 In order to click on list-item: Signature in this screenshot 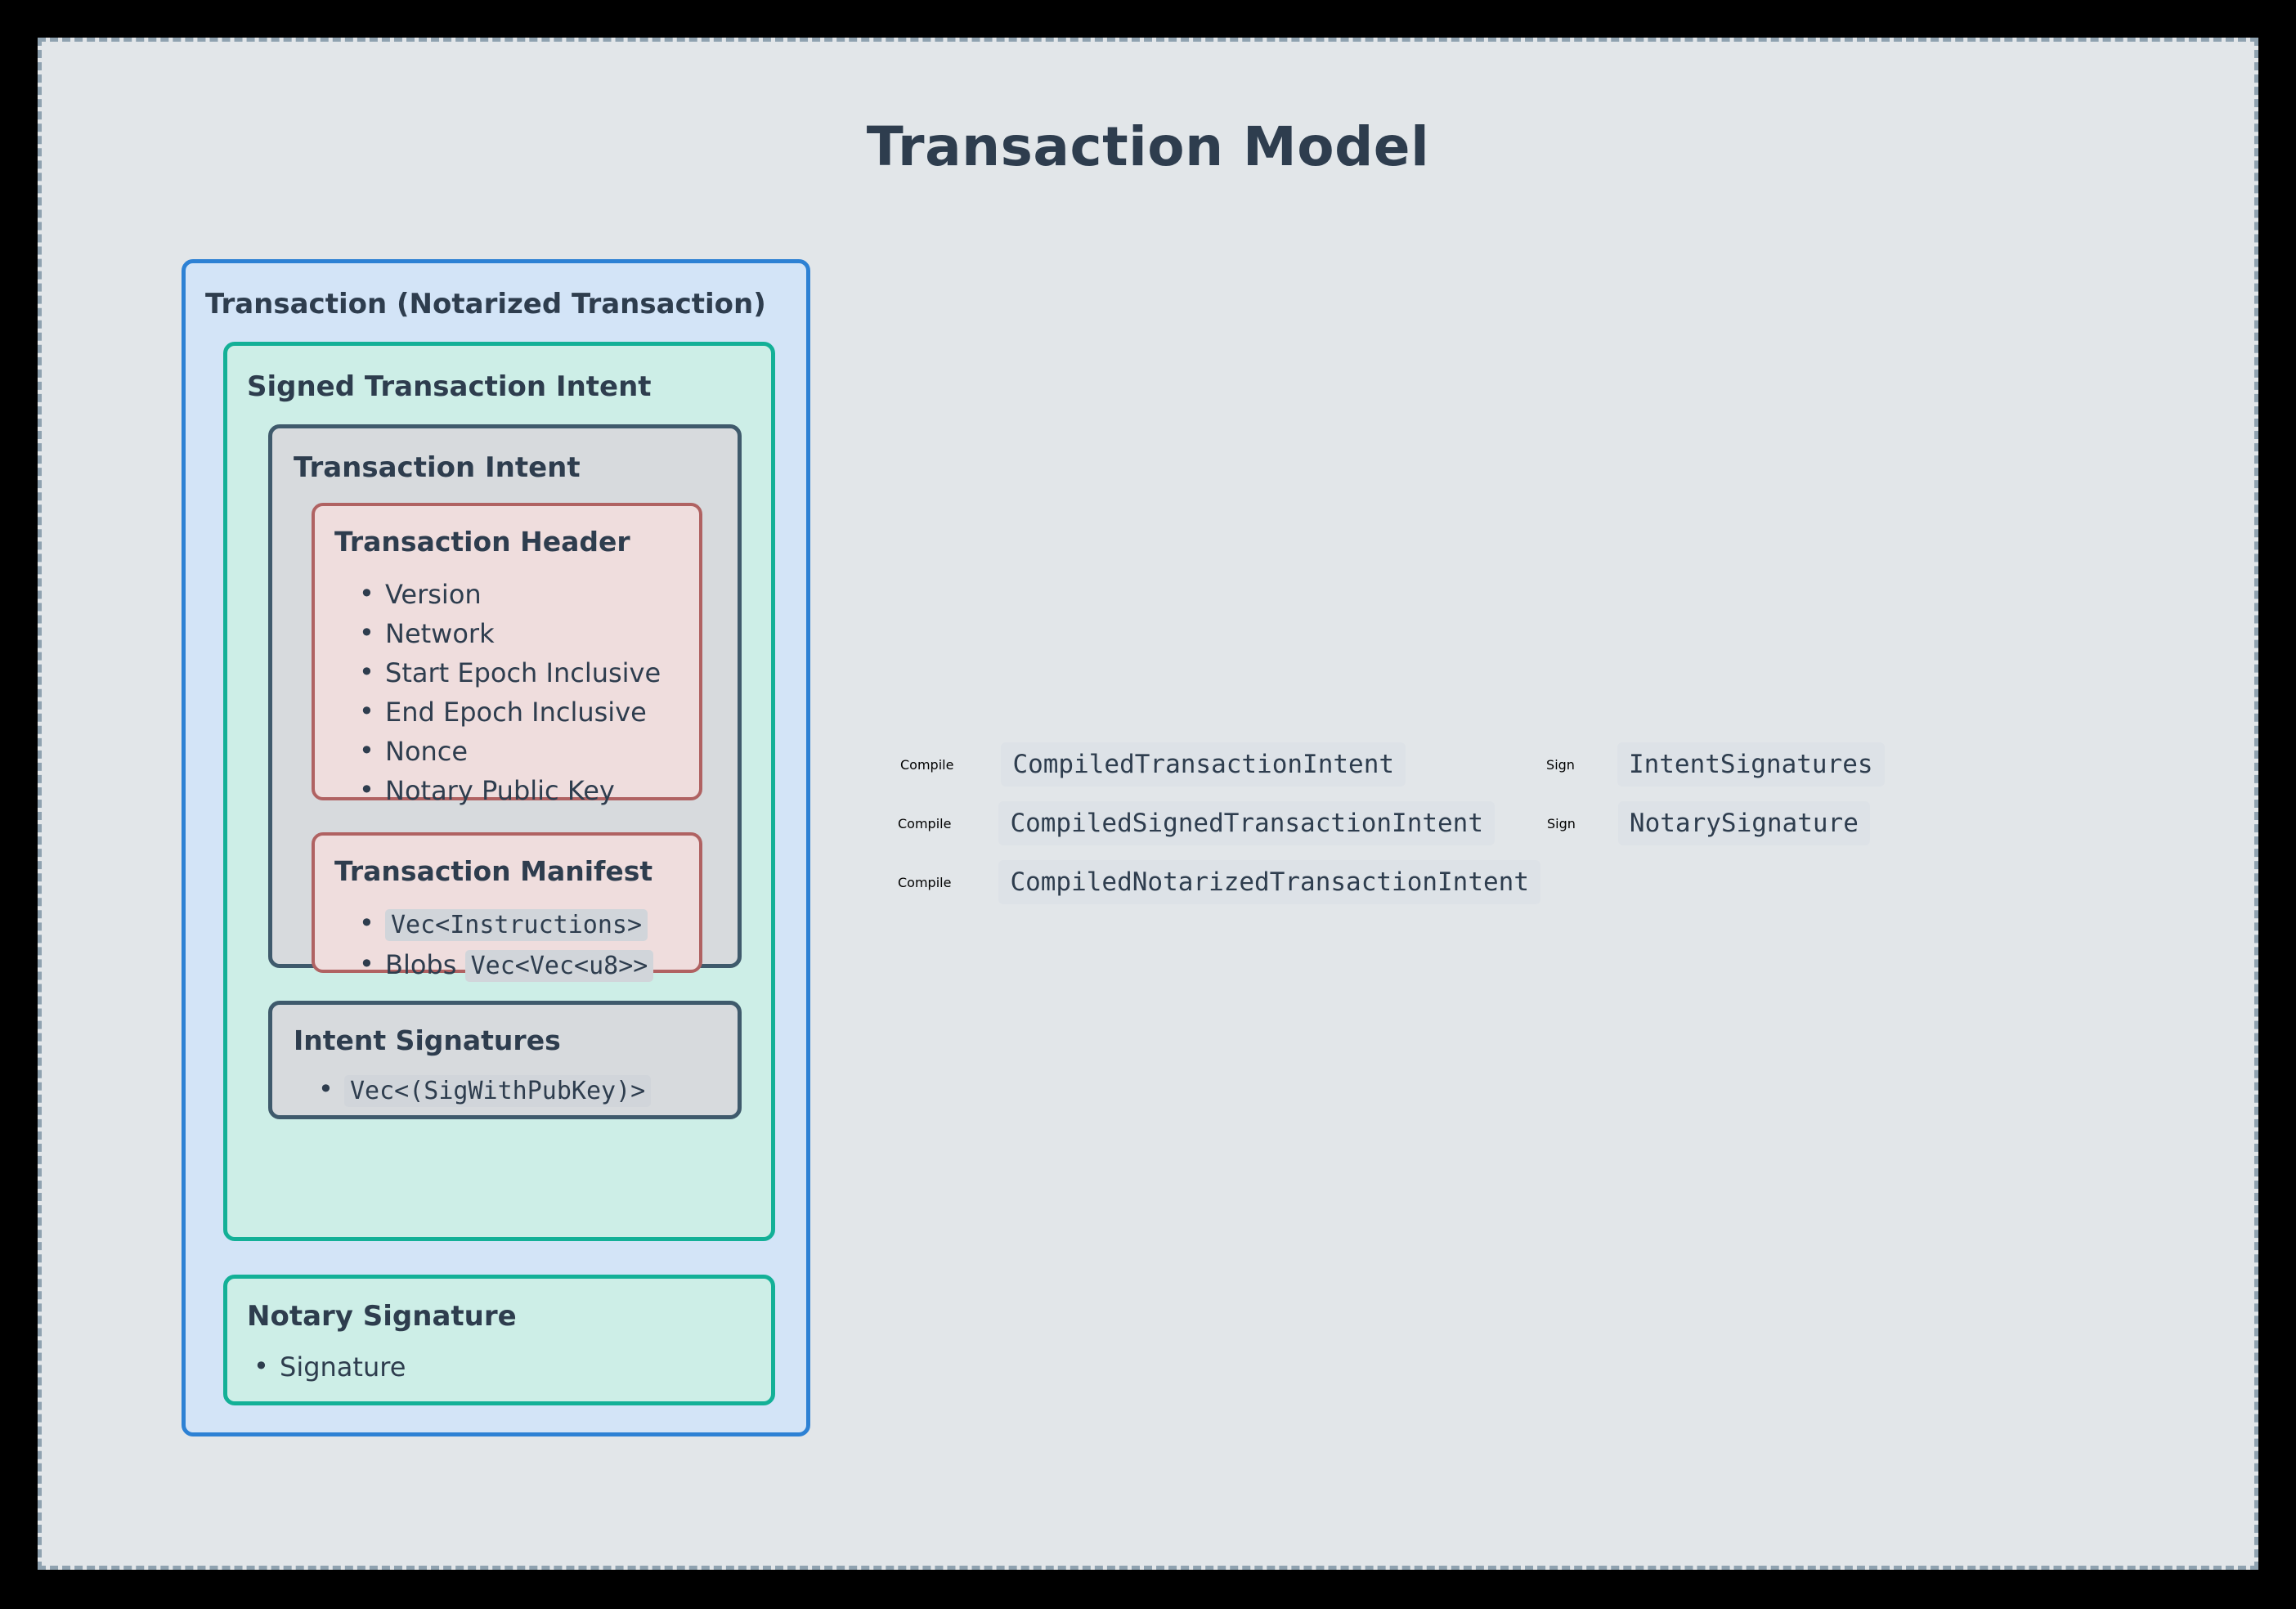, I will do `click(326, 1367)`.